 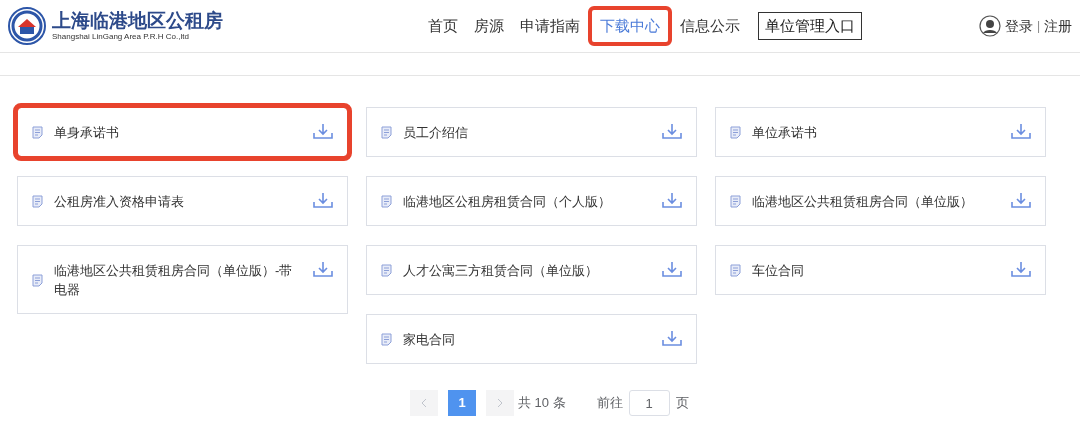 What do you see at coordinates (500, 271) in the screenshot?
I see `file-name: 人才公寓三方租赁合同（单位版）` at bounding box center [500, 271].